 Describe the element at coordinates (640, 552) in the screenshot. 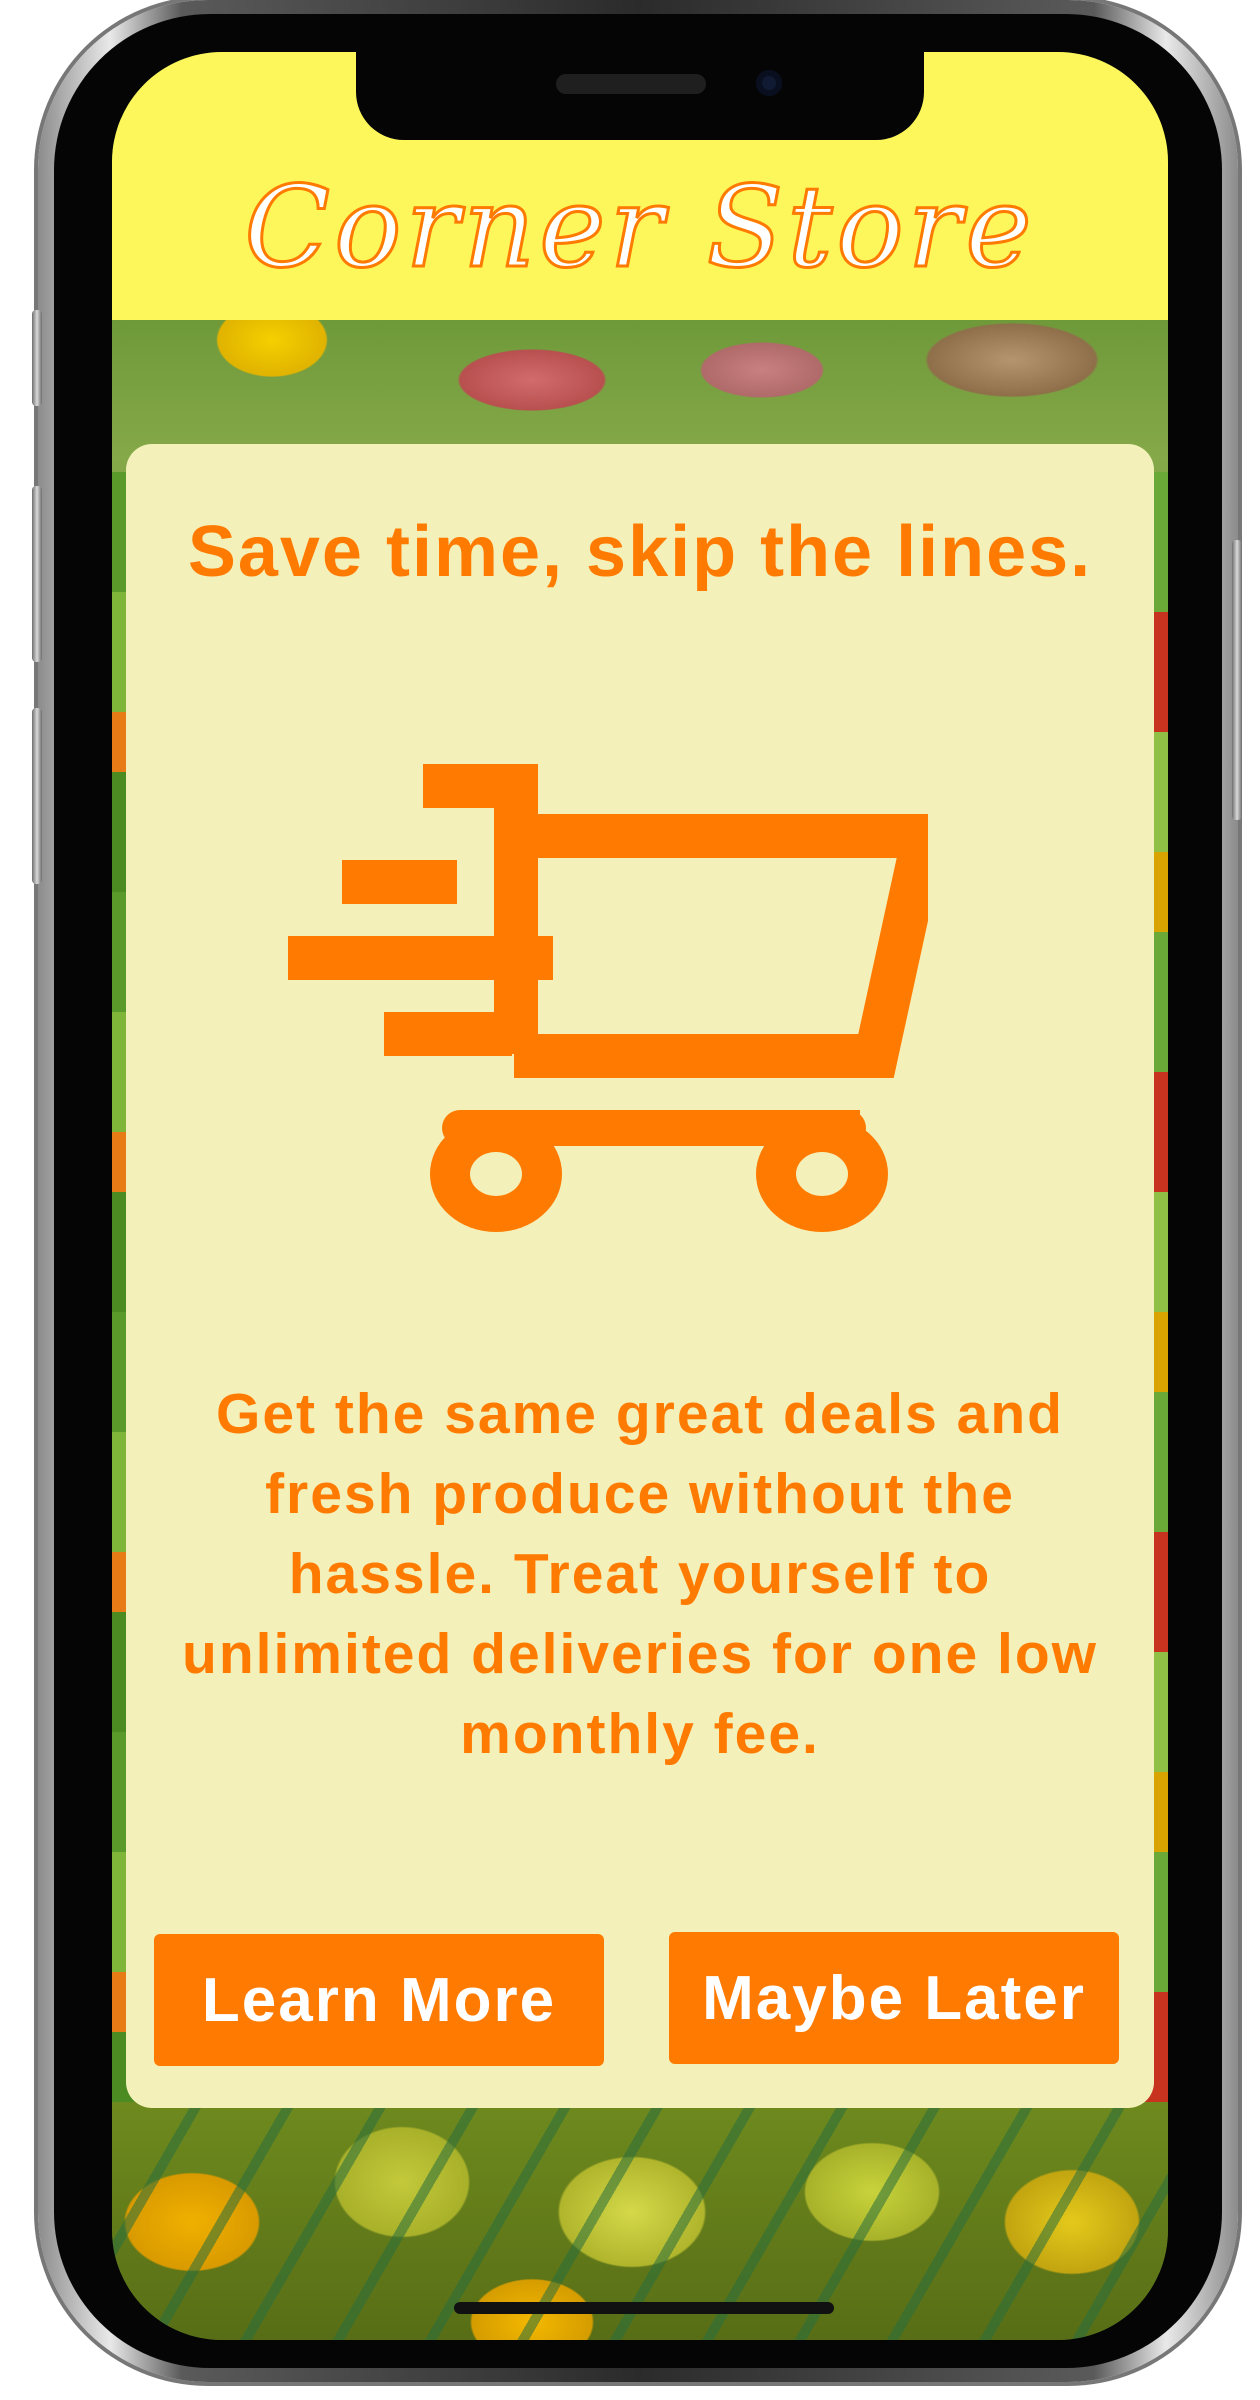

I see `promo-headline: Save time, skip the lines.` at that location.